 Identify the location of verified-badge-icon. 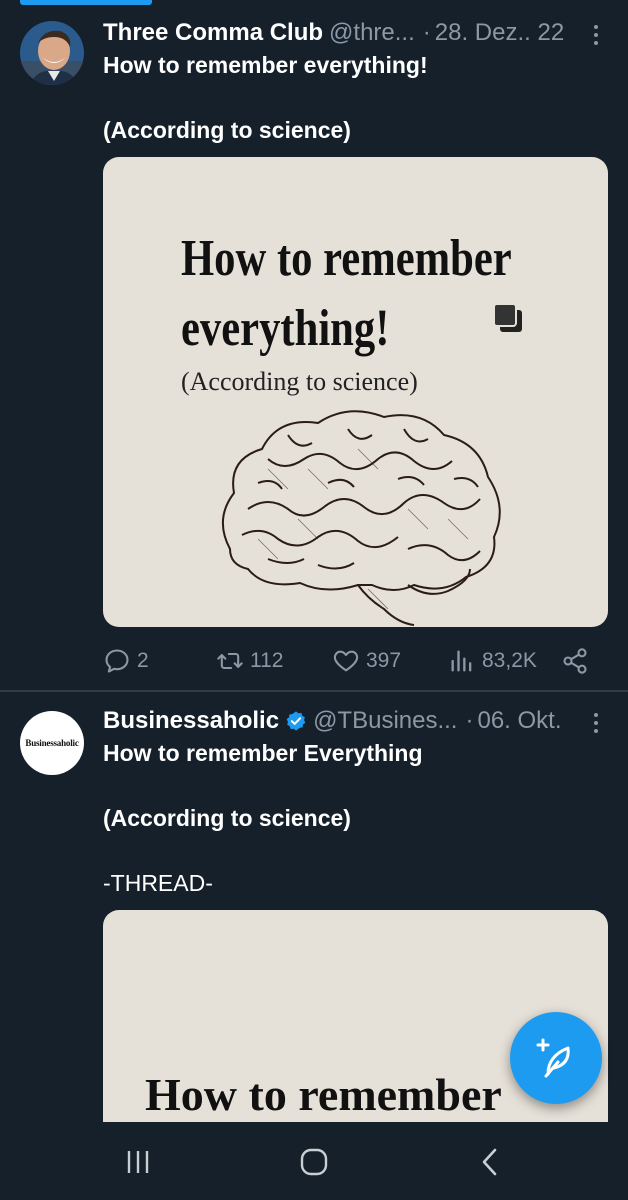
(296, 721).